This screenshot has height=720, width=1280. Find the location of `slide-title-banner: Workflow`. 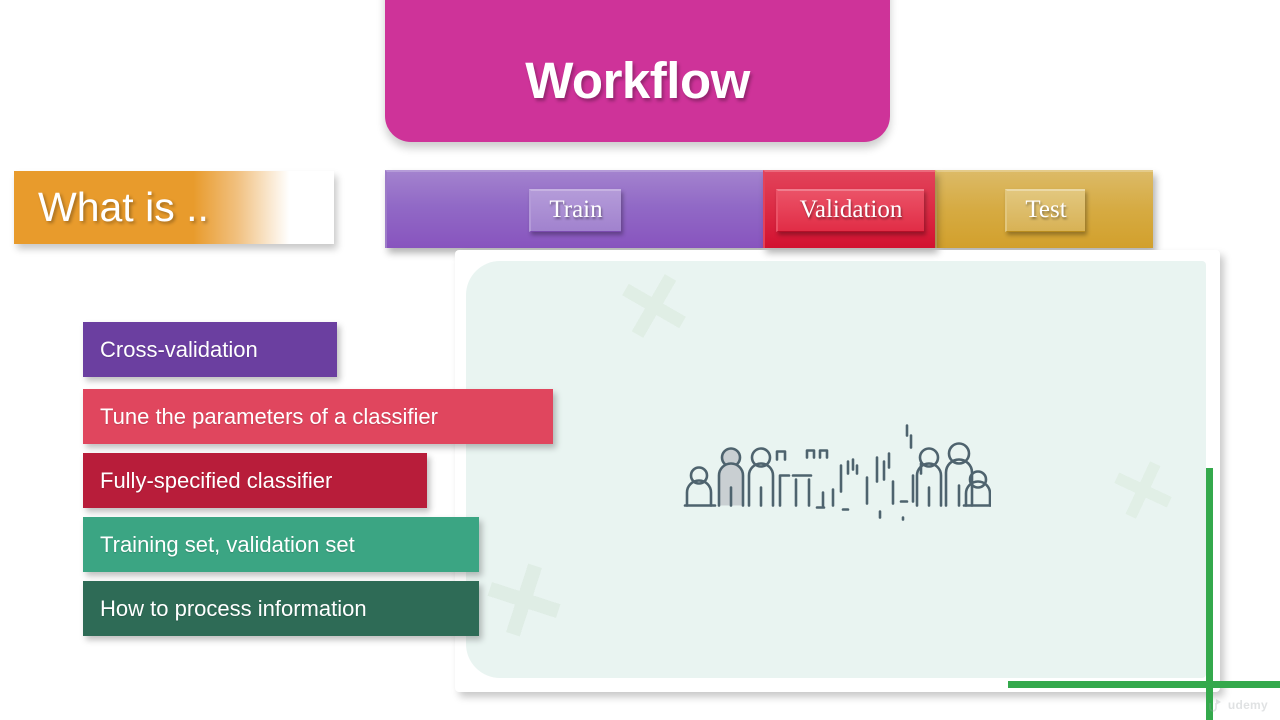

slide-title-banner: Workflow is located at coordinates (637, 71).